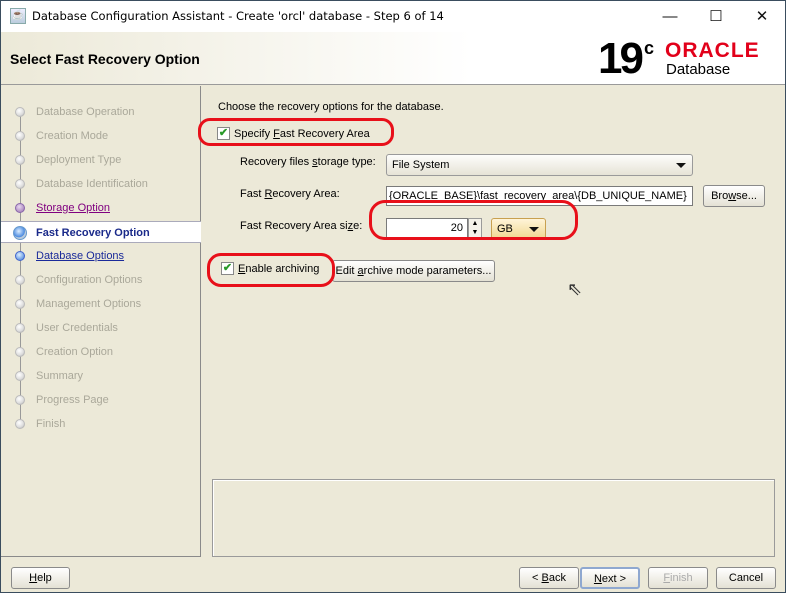 Image resolution: width=786 pixels, height=593 pixels. Describe the element at coordinates (60, 376) in the screenshot. I see `nav-step-label: Summary` at that location.